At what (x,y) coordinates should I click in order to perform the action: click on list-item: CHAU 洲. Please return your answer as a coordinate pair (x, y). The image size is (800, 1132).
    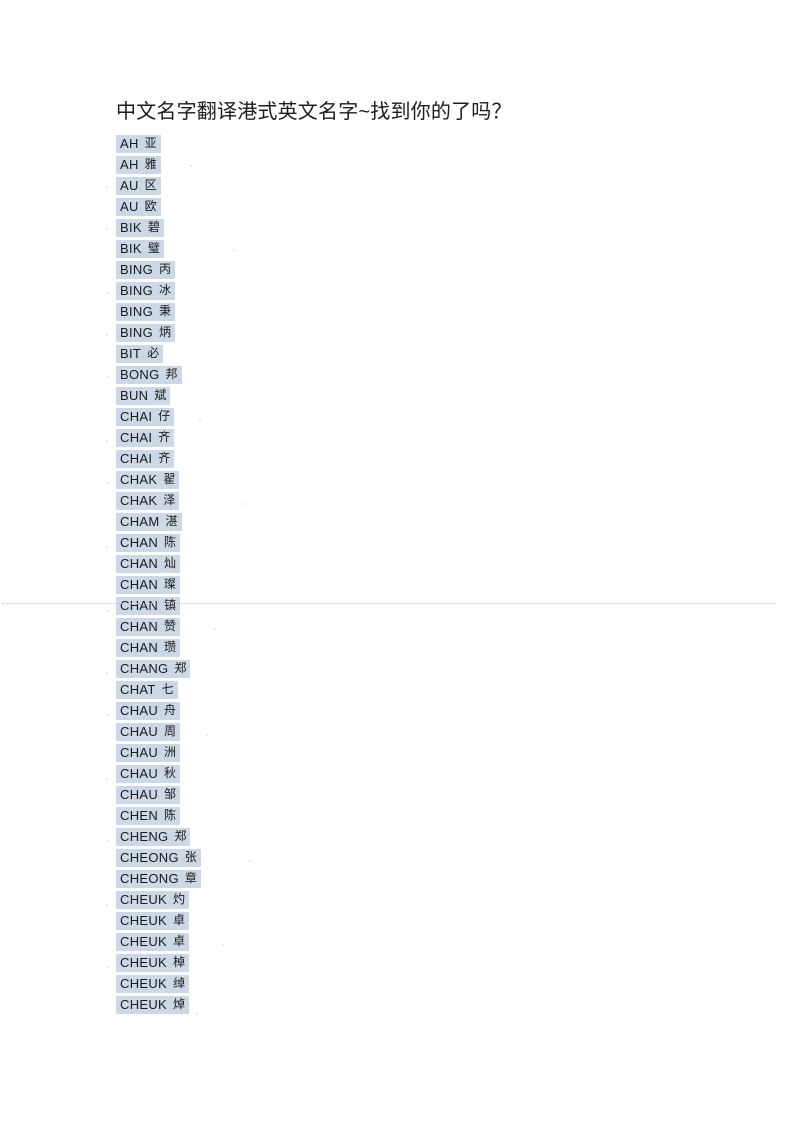
    Looking at the image, I should click on (426, 753).